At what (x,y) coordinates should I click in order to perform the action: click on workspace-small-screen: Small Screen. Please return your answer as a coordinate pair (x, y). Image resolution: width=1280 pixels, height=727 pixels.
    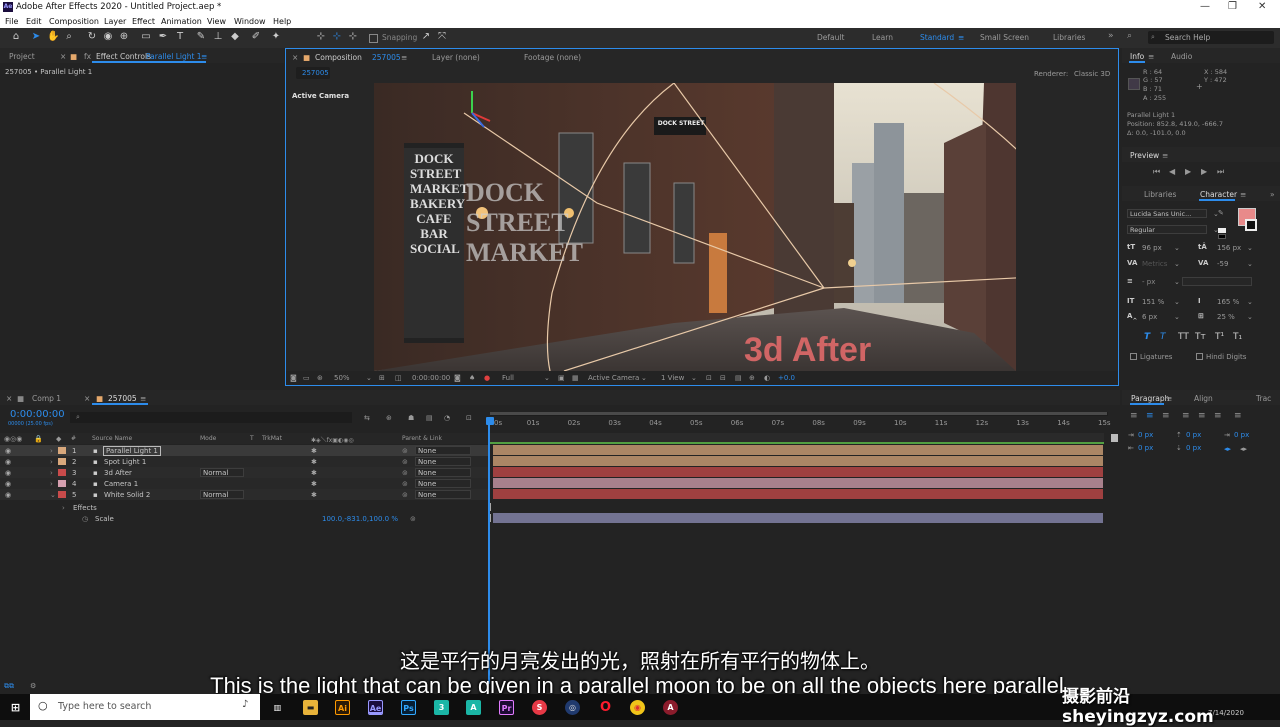
    Looking at the image, I should click on (1004, 37).